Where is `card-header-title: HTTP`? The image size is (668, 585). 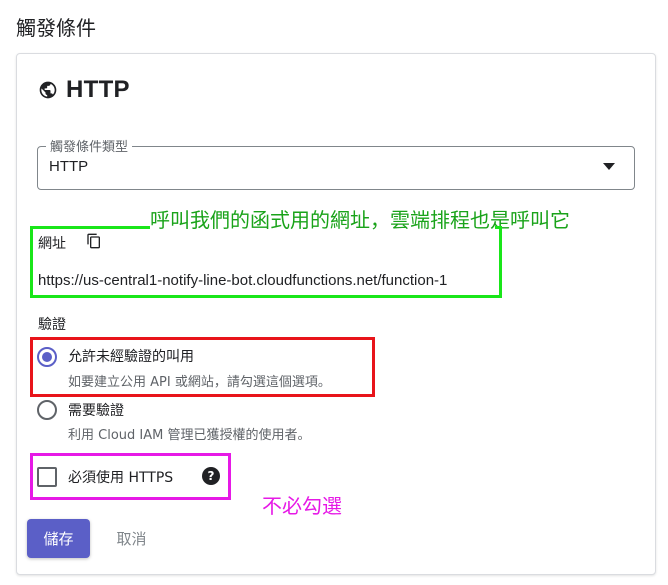
card-header-title: HTTP is located at coordinates (98, 89).